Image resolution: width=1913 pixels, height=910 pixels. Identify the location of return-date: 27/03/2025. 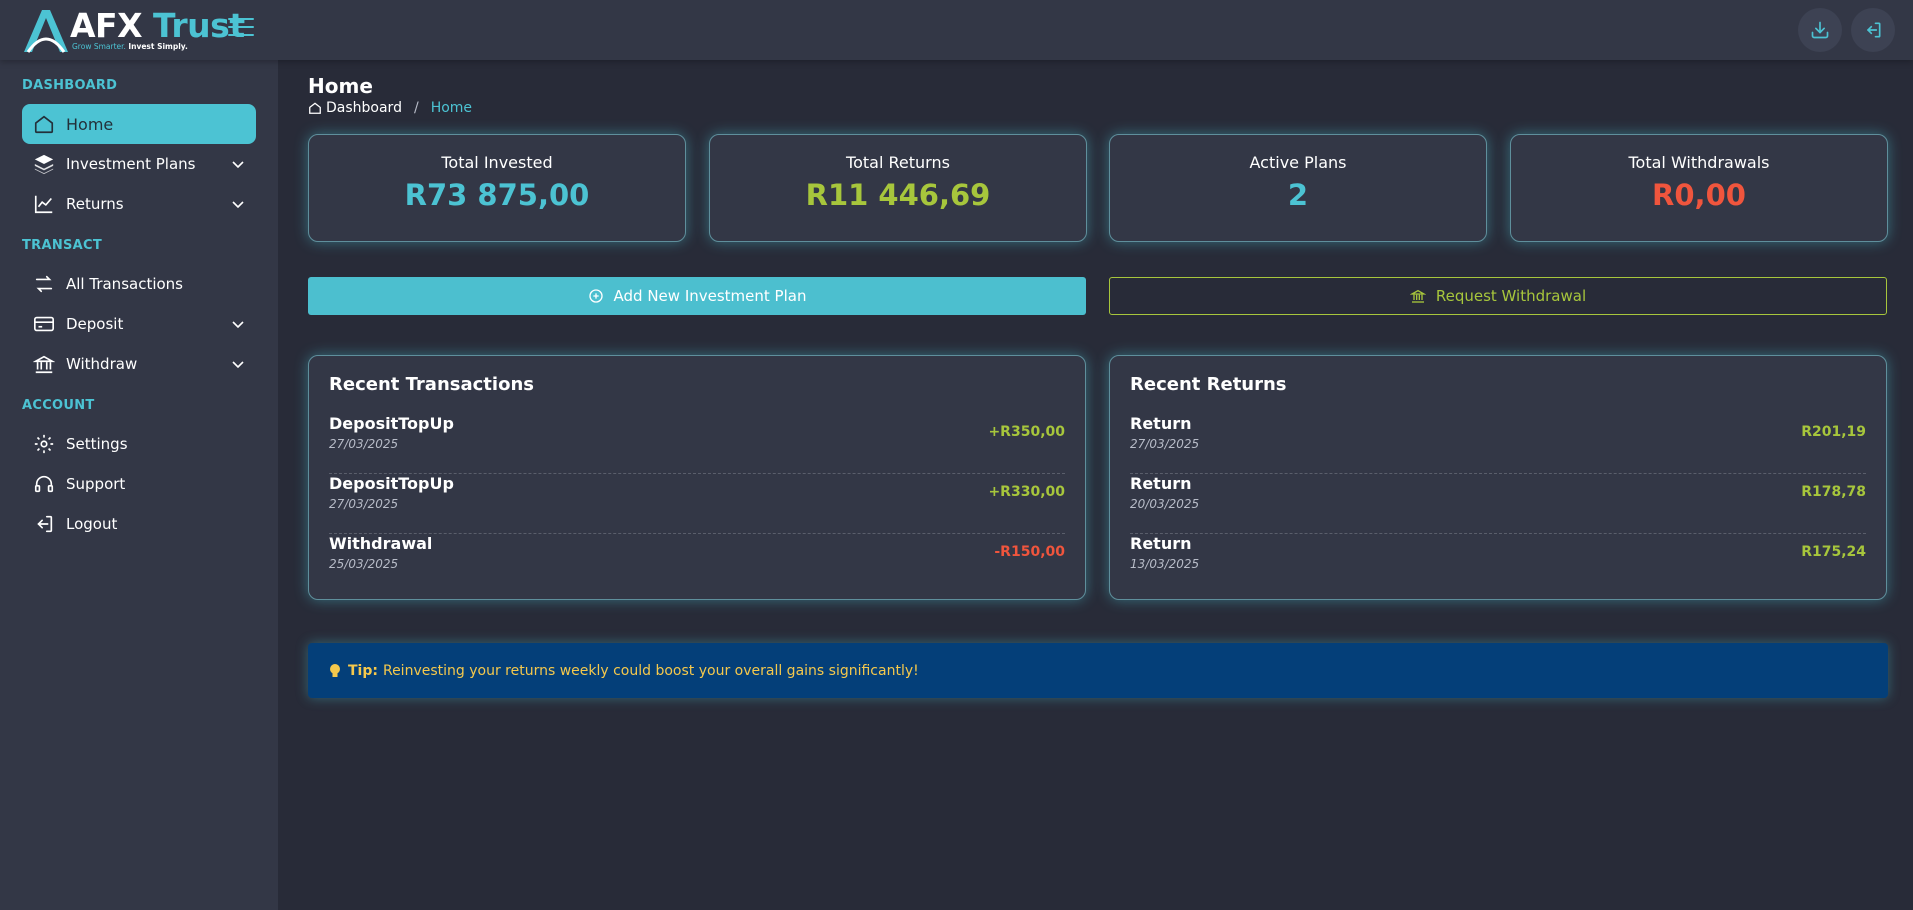
(1165, 444).